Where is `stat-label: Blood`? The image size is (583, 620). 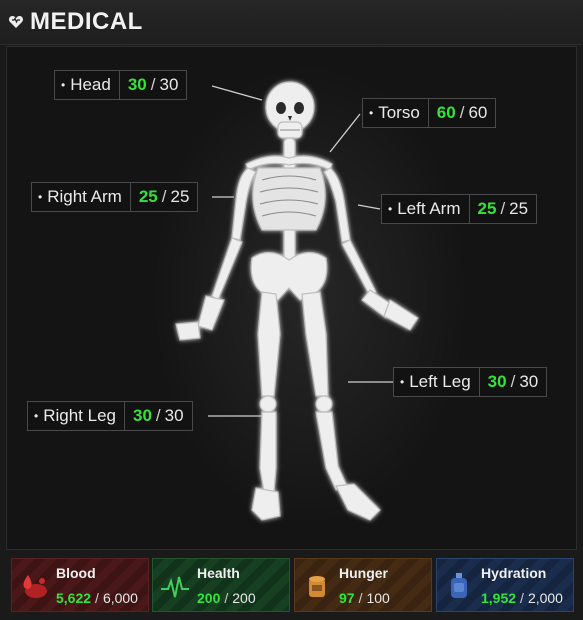
stat-label: Blood is located at coordinates (76, 573).